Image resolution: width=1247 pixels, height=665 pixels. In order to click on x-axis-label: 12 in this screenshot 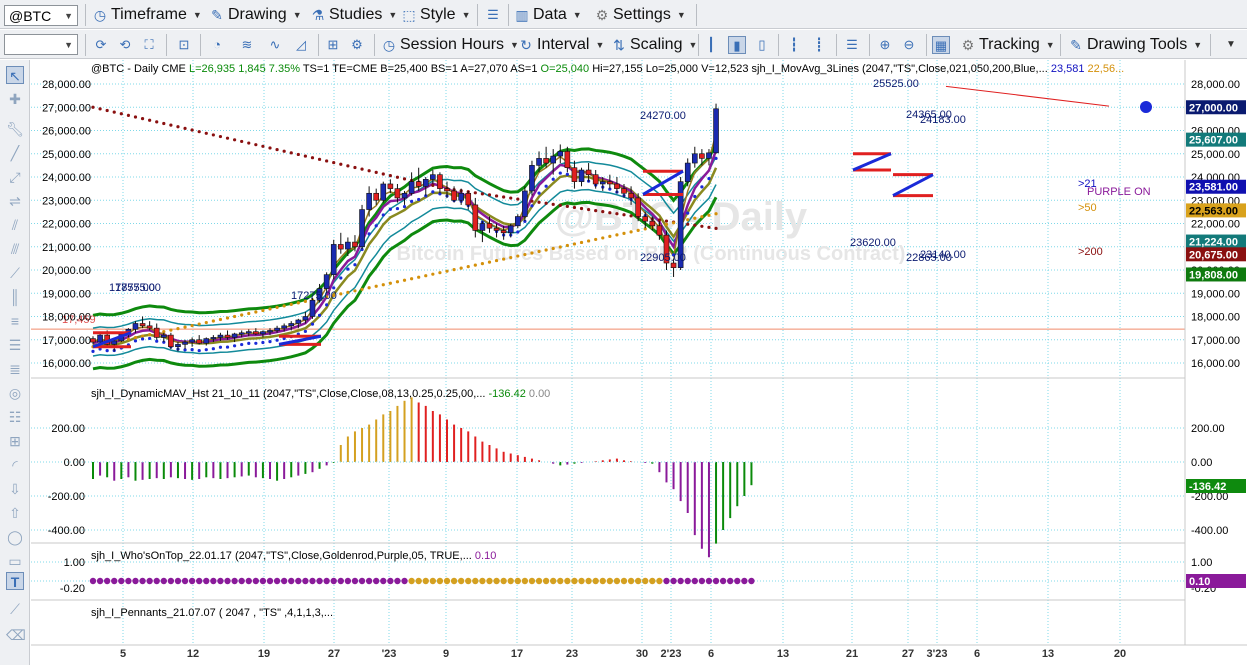, I will do `click(193, 654)`.